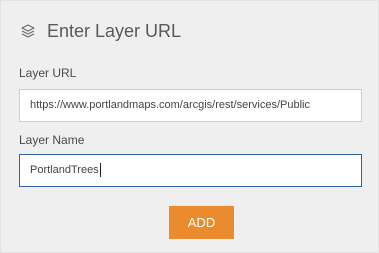 The height and width of the screenshot is (253, 379). I want to click on layers-icon, so click(28, 31).